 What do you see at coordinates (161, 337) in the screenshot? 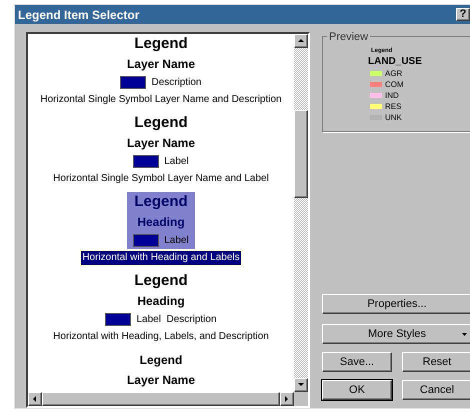
I see `style-caption: Horizontal with Heading, Labels, and Description` at bounding box center [161, 337].